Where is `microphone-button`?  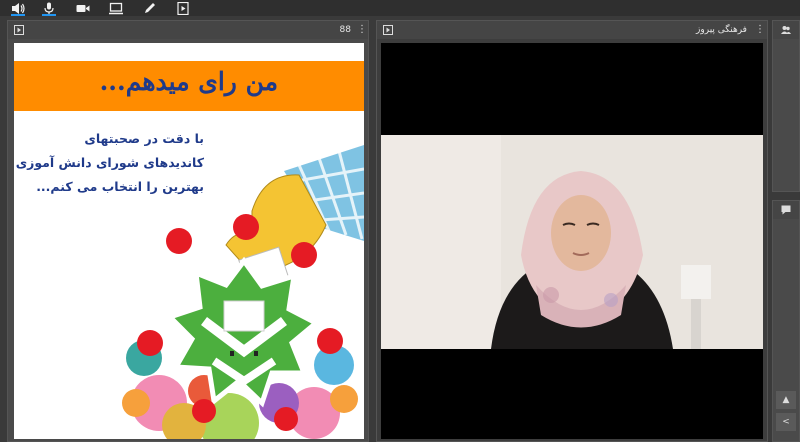 microphone-button is located at coordinates (49, 8).